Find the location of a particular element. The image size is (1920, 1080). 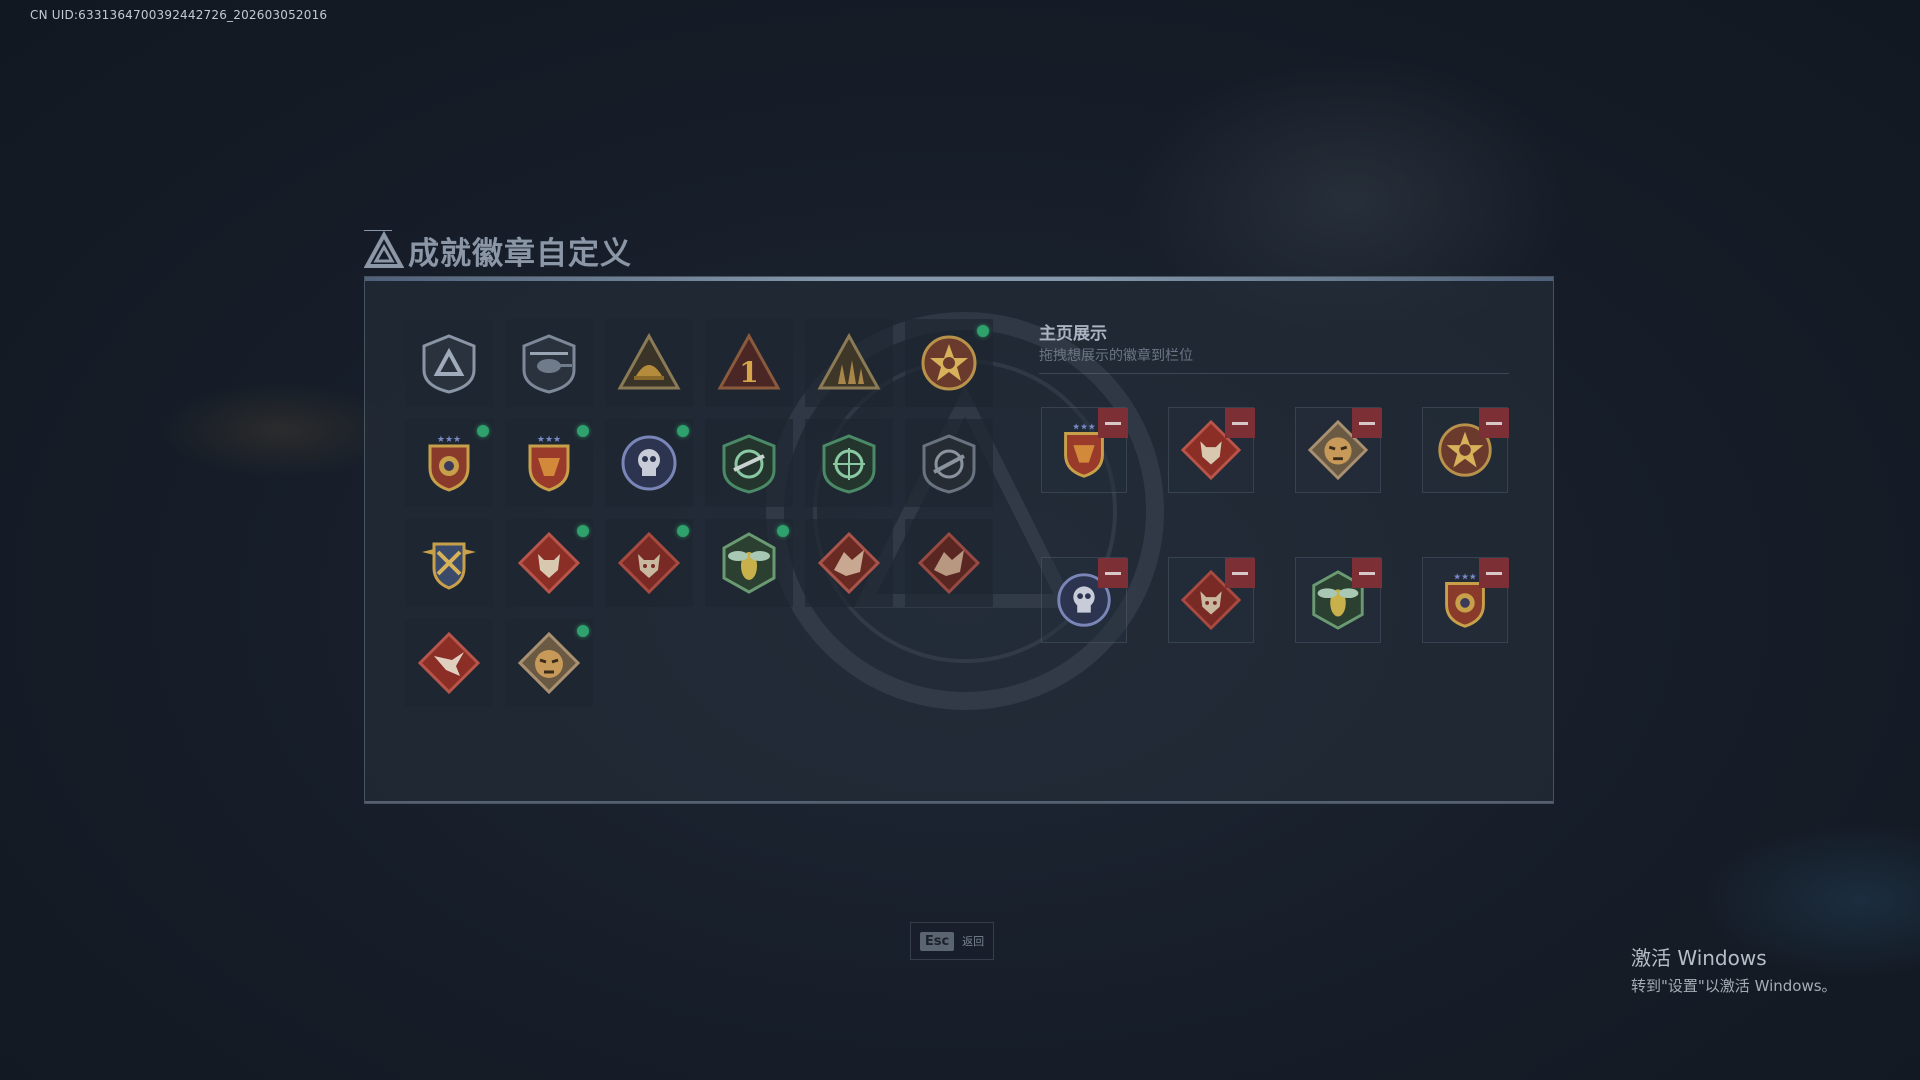

windows-activation-watermark: 激活 Windows 转到"设置"以激活 Windows。 is located at coordinates (1734, 969).